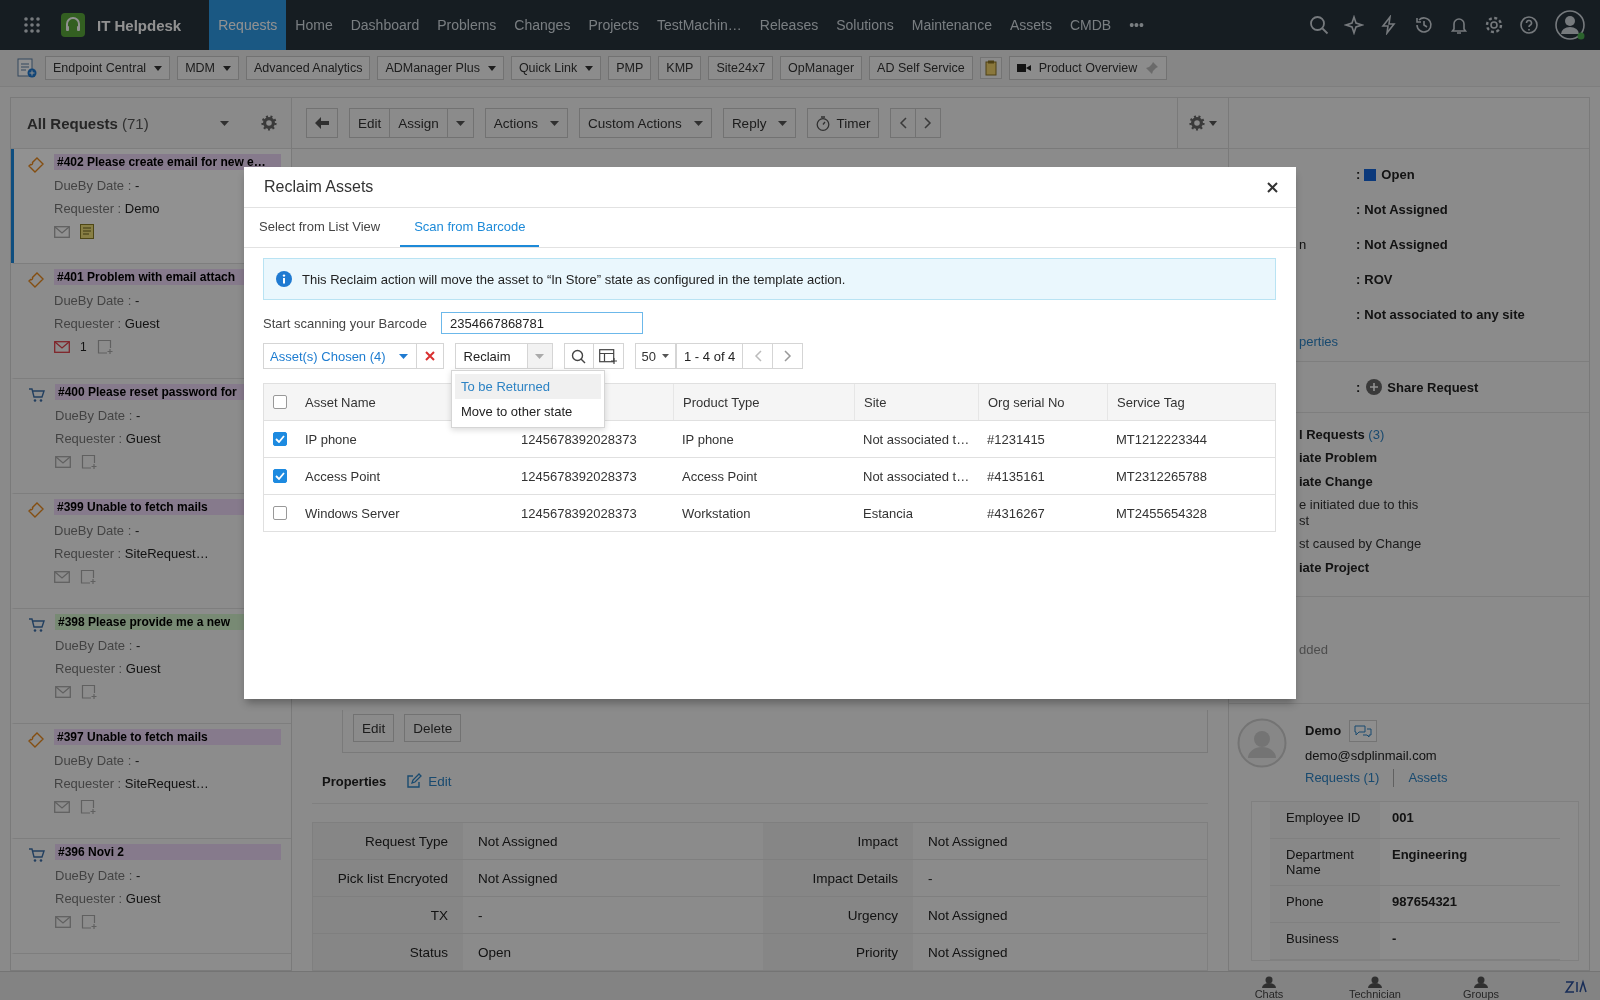  I want to click on column-header: Asset Name, so click(340, 402).